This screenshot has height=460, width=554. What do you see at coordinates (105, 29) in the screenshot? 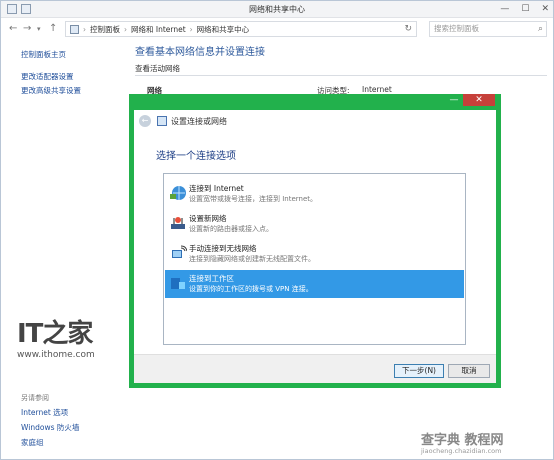
I see `breadcrumb-control-panel: 控制面板` at bounding box center [105, 29].